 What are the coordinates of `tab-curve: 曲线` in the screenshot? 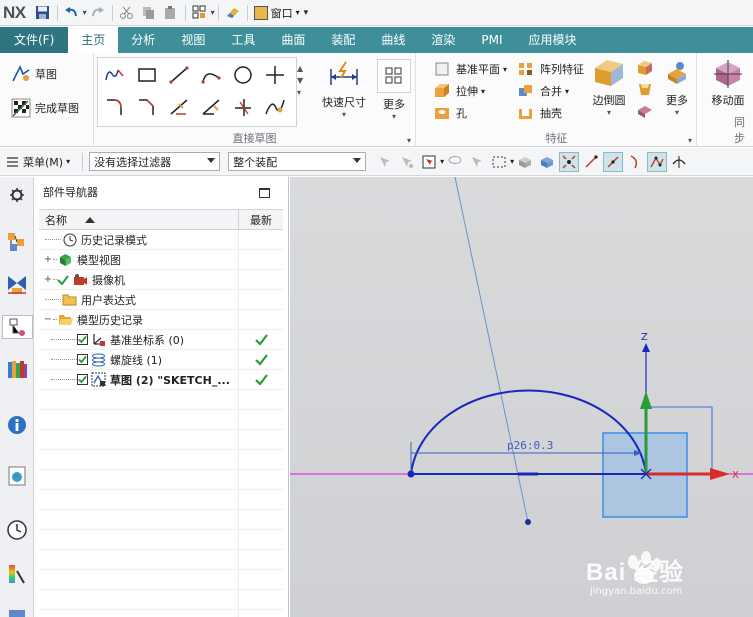 It's located at (393, 40).